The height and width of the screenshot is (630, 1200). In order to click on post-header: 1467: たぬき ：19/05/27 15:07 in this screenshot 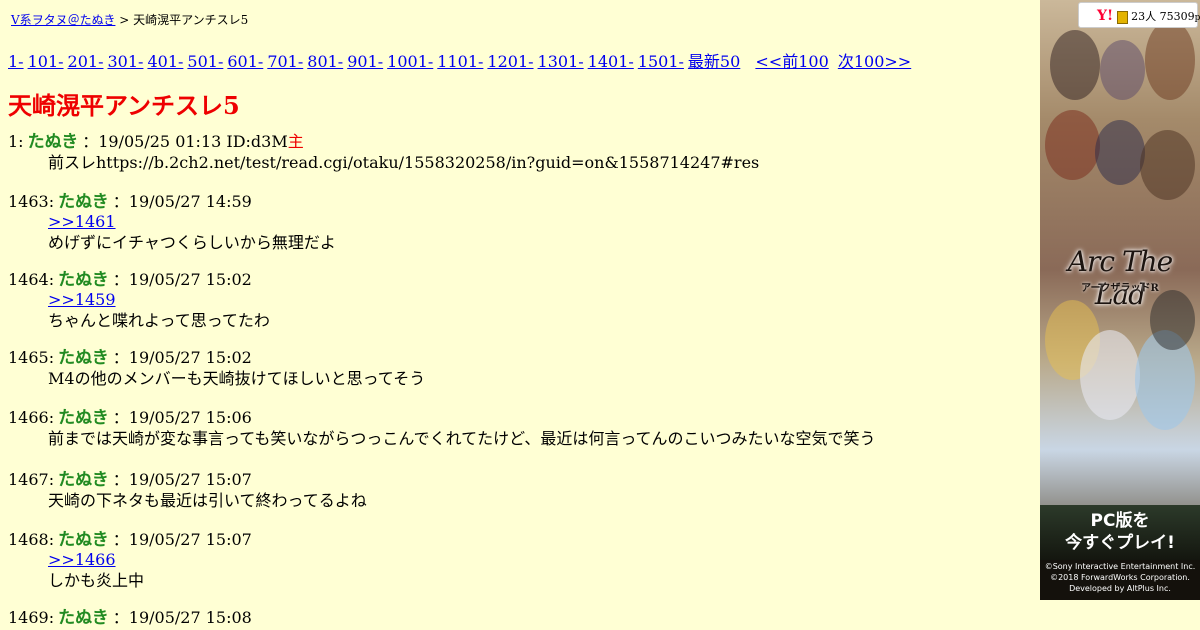, I will do `click(187, 480)`.